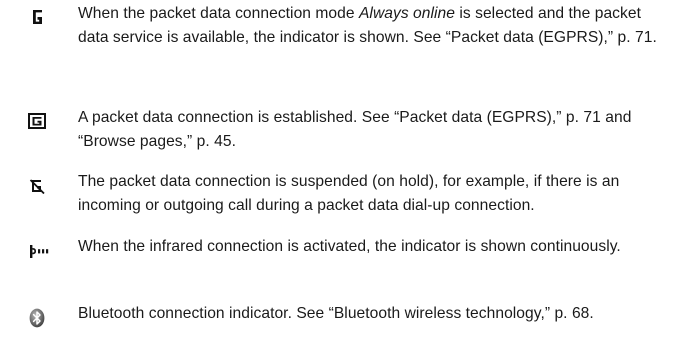 The width and height of the screenshot is (680, 355). Describe the element at coordinates (37, 121) in the screenshot. I see `packet-data-established-icon` at that location.